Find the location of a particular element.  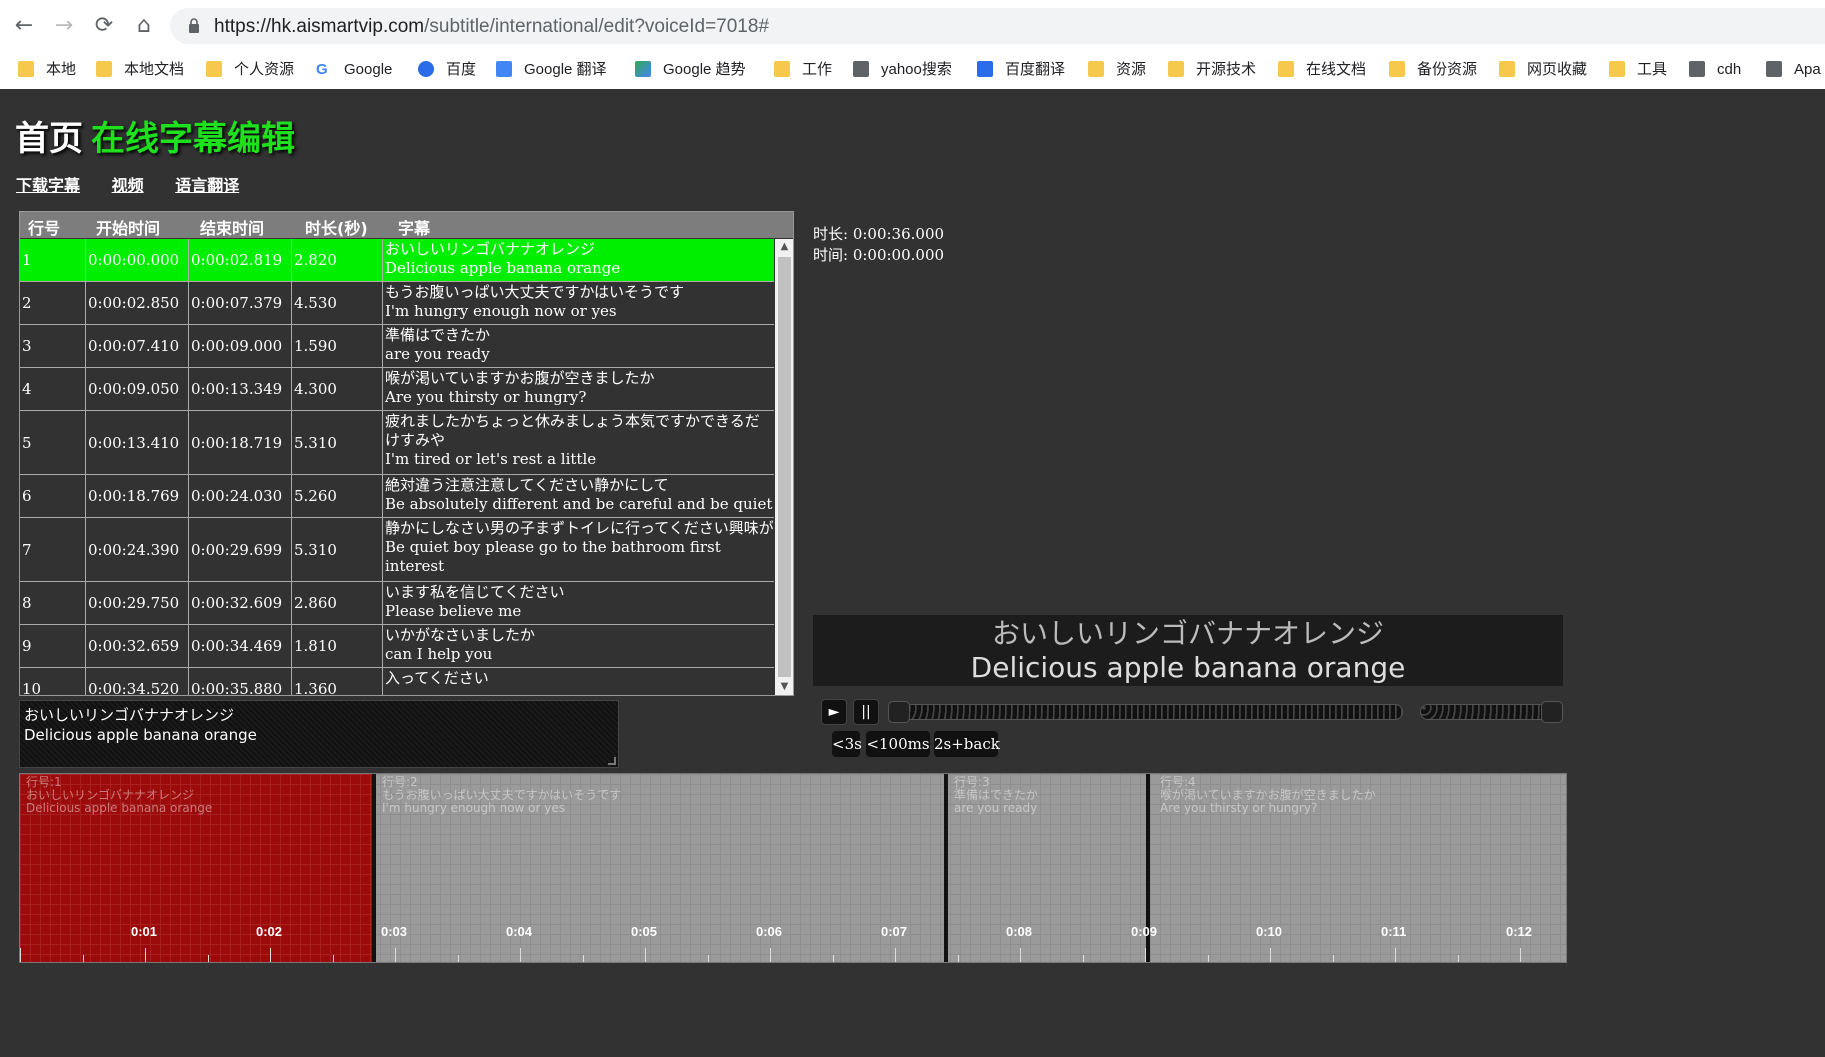

table-header: 行号 开始时间 结束时间 时长(秒) 字幕 is located at coordinates (406, 225).